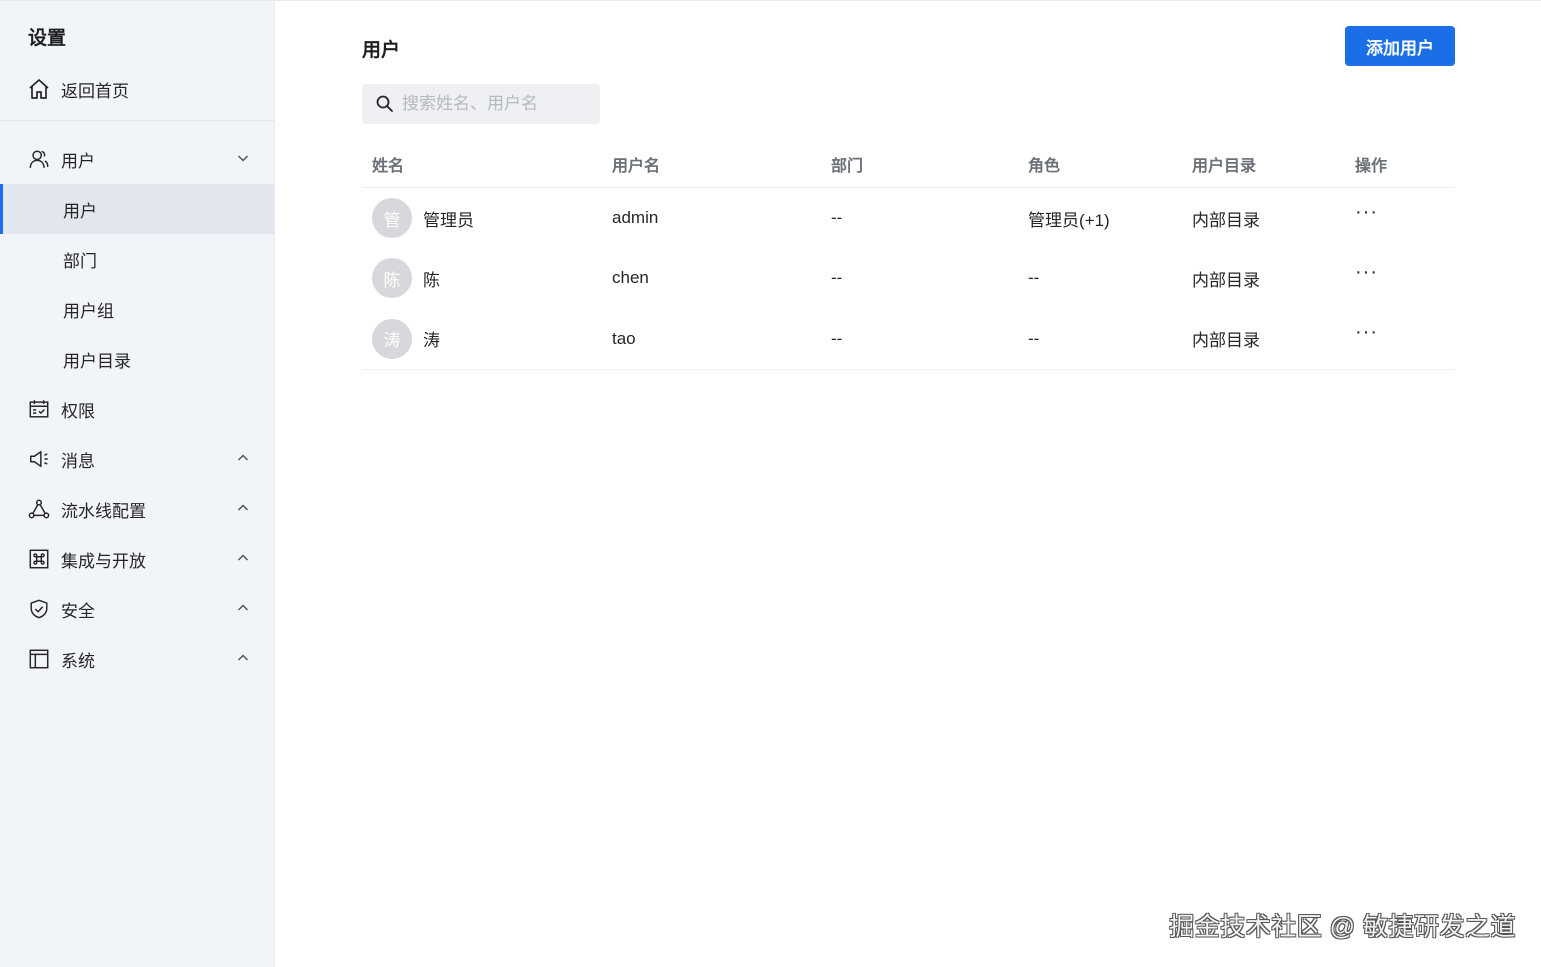 The height and width of the screenshot is (967, 1541). What do you see at coordinates (384, 103) in the screenshot?
I see `search-icon` at bounding box center [384, 103].